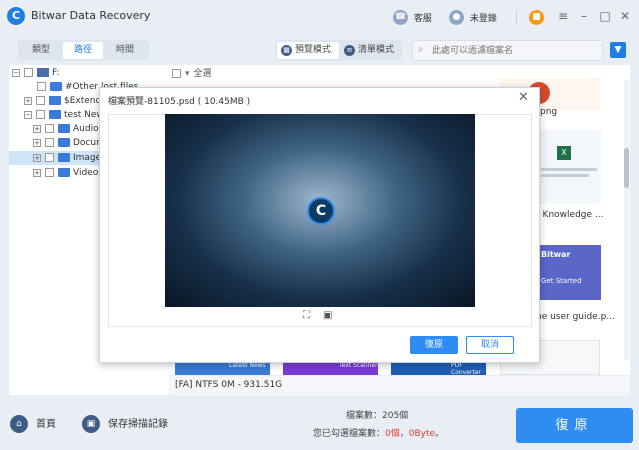  Describe the element at coordinates (574, 425) in the screenshot. I see `recover-button: 復原` at that location.